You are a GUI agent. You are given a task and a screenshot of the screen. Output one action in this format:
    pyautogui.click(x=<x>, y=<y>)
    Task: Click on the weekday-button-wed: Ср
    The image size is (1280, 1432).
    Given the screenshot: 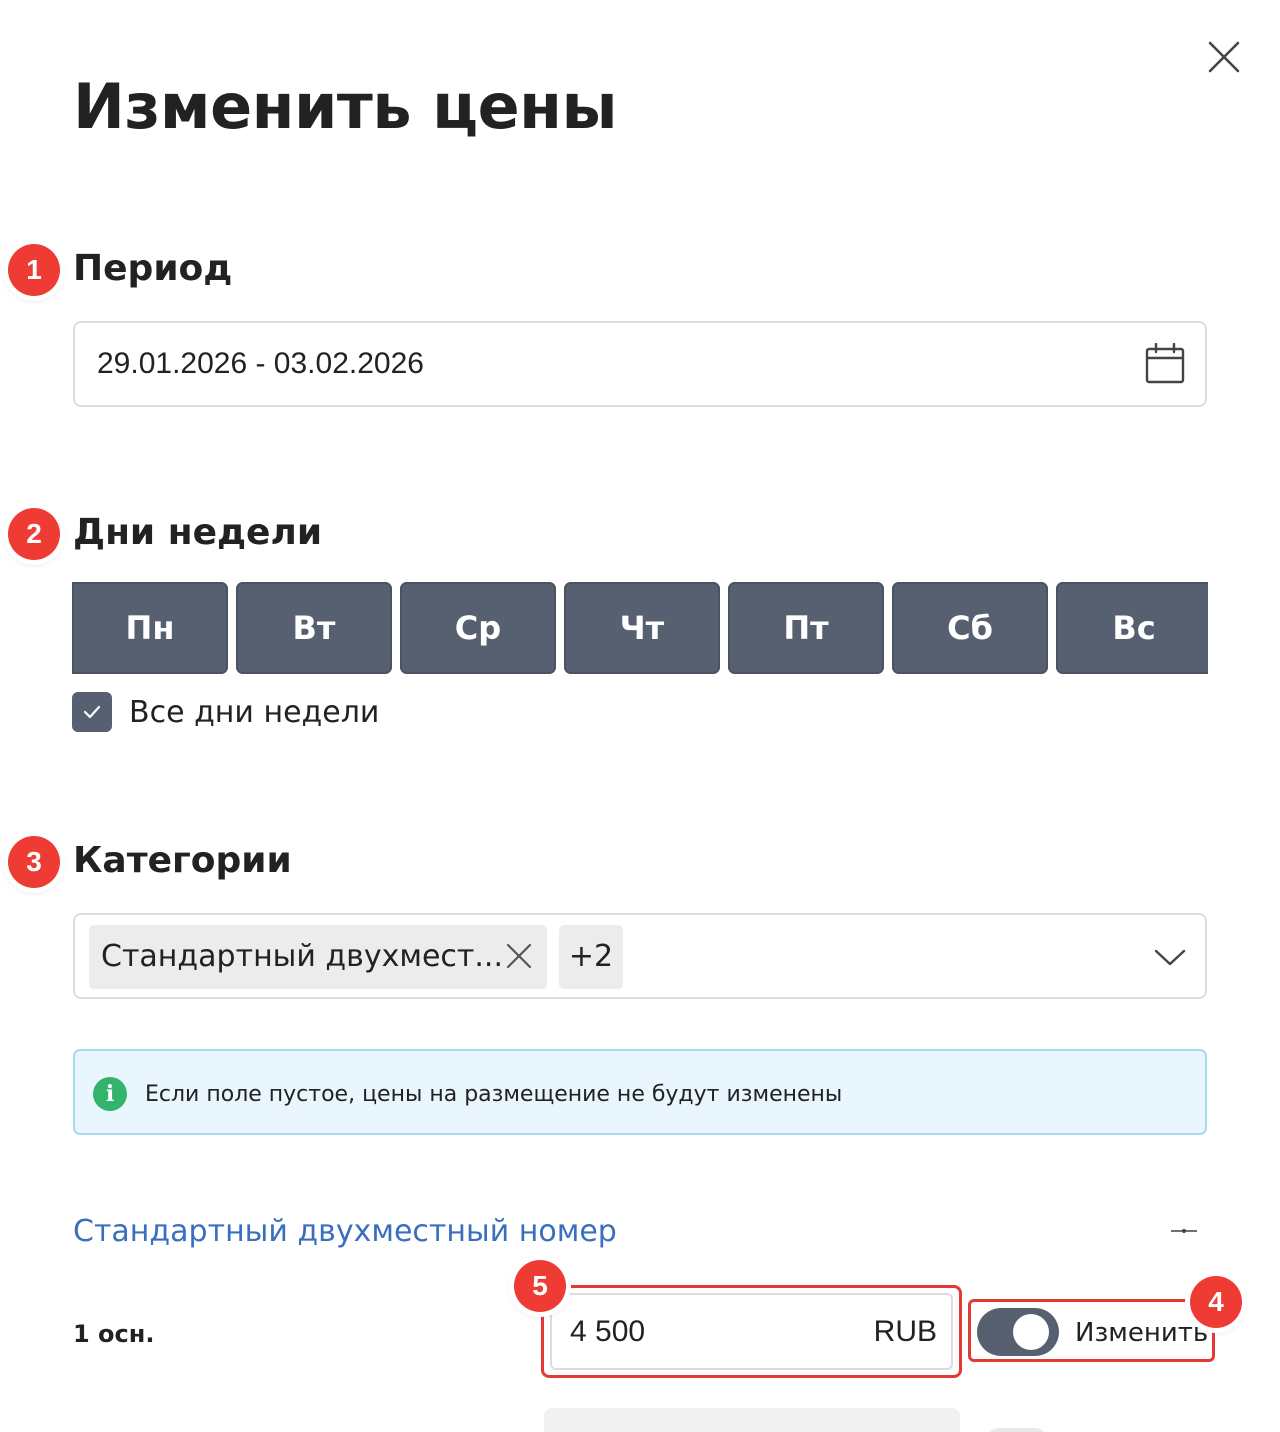 What is the action you would take?
    pyautogui.click(x=478, y=628)
    